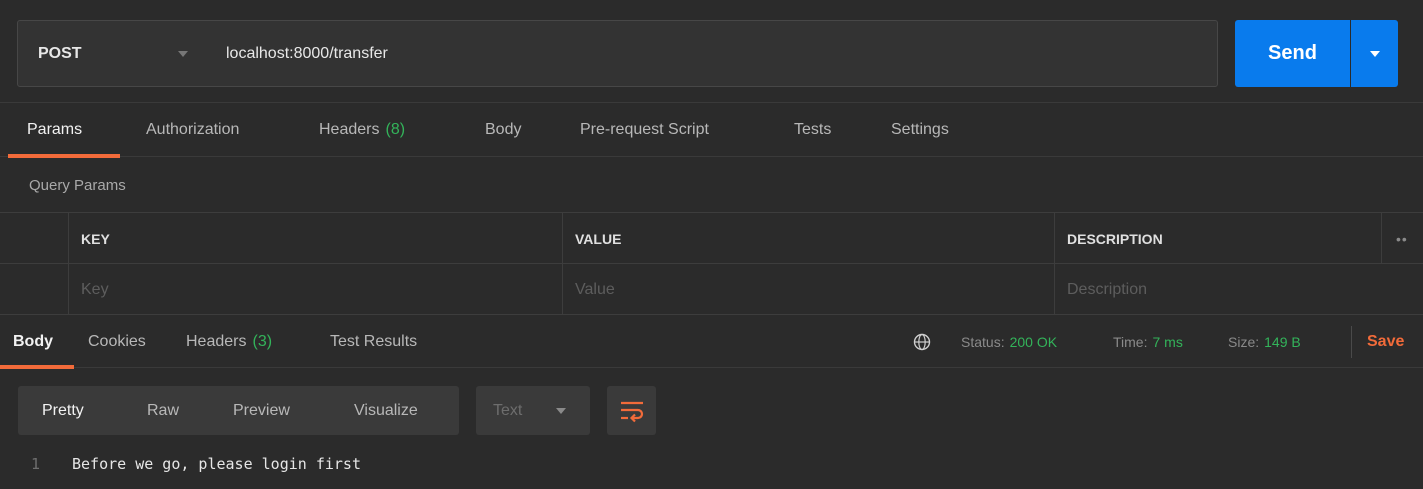 This screenshot has width=1423, height=489. What do you see at coordinates (315, 289) in the screenshot?
I see `key-input: Key` at bounding box center [315, 289].